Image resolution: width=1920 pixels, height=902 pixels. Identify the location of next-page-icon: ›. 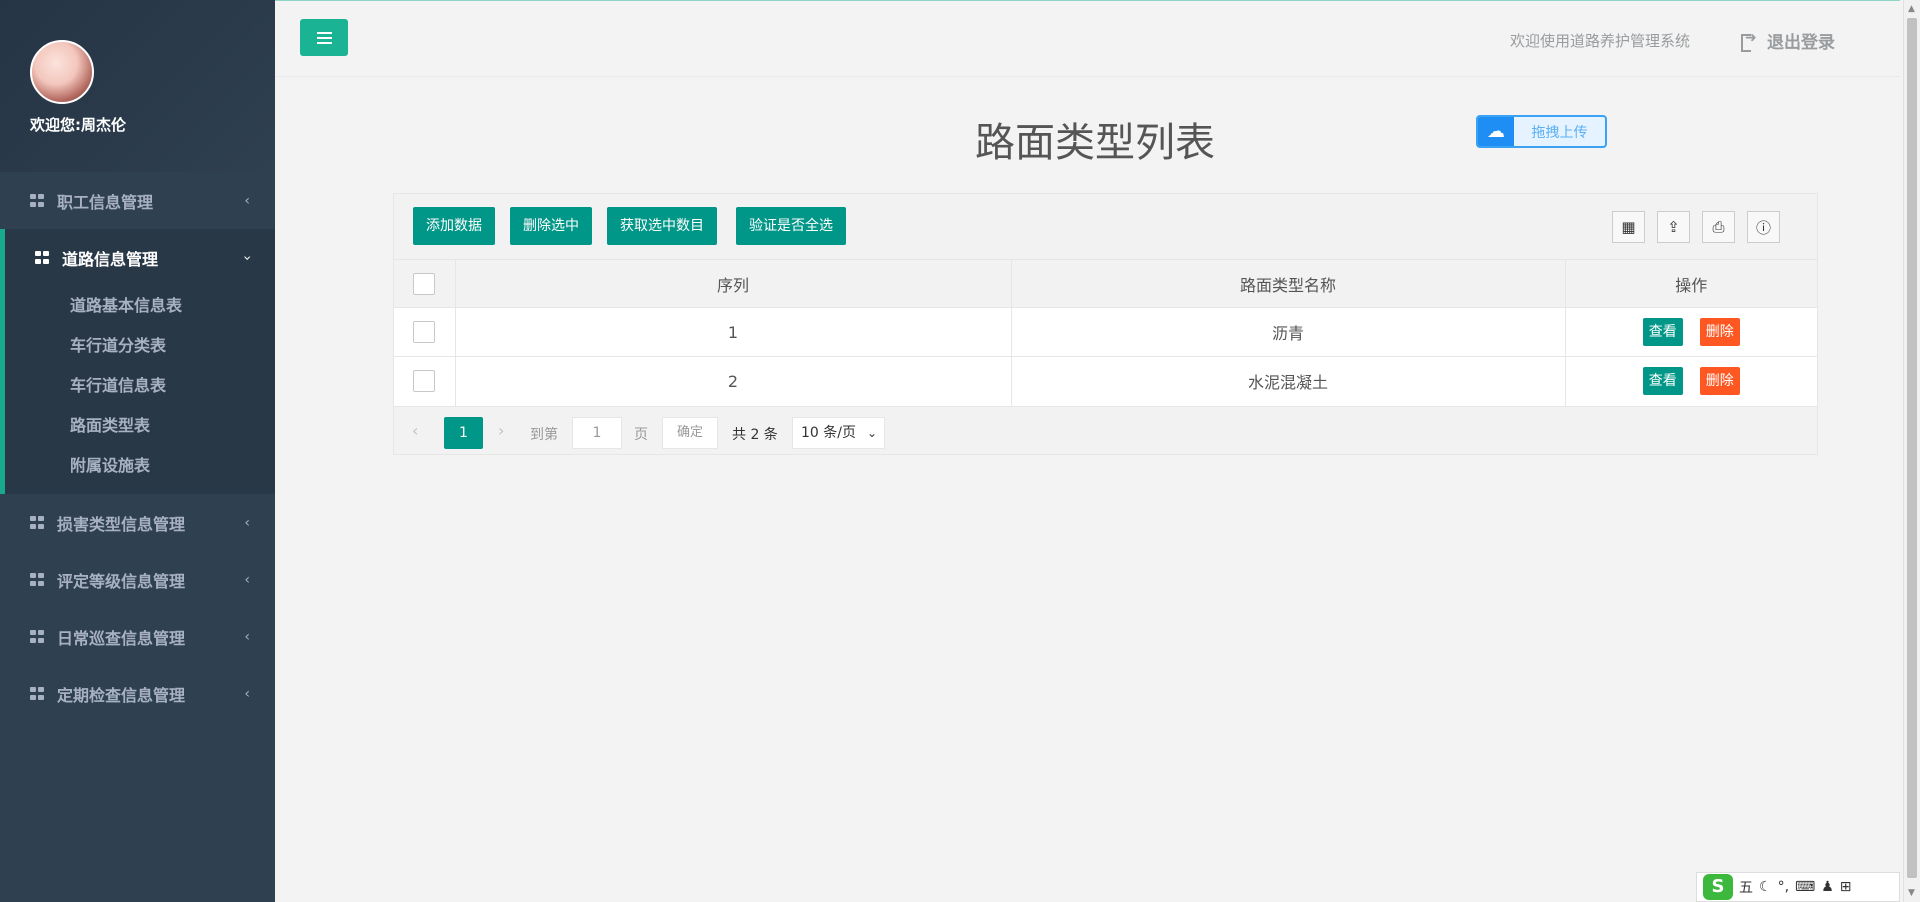
(501, 430).